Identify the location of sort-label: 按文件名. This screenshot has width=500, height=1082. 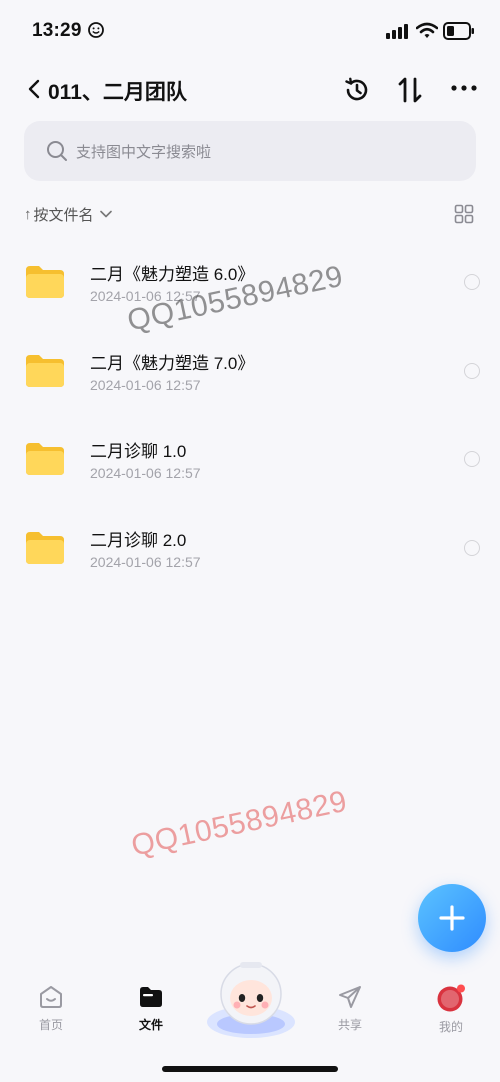
(63, 215).